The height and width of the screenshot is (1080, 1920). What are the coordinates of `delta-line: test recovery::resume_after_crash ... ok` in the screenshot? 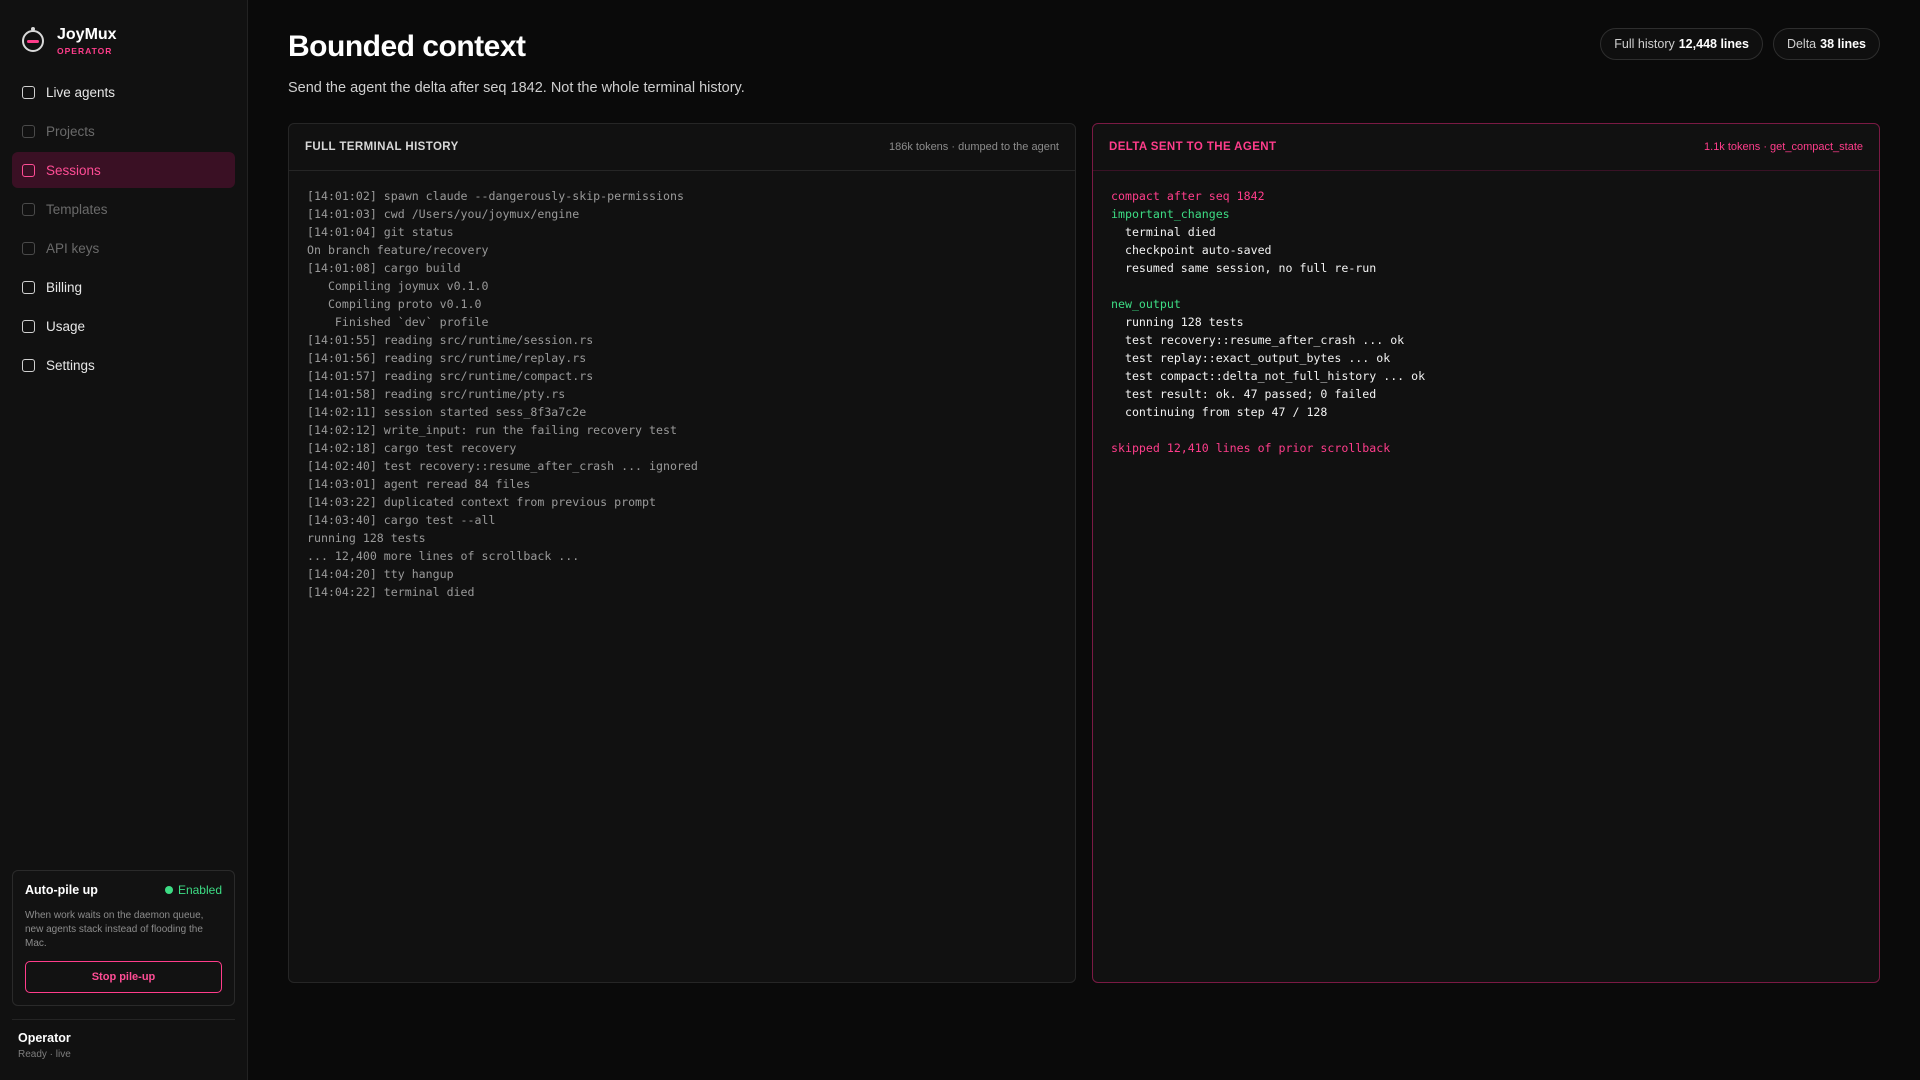 It's located at (1258, 340).